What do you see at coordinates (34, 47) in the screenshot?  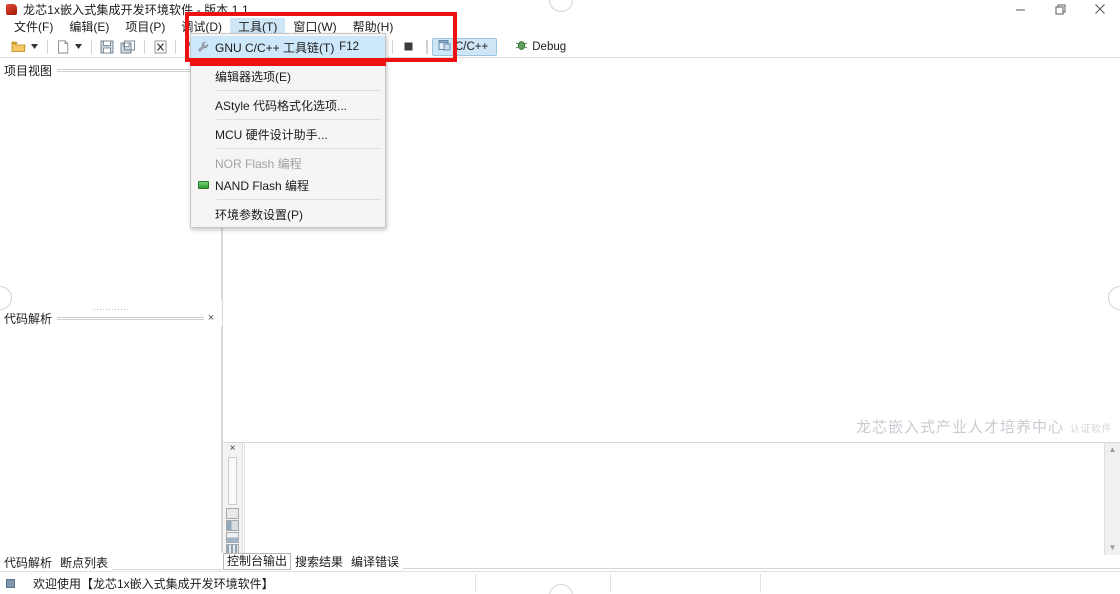 I see `open-project-dropdown-icon` at bounding box center [34, 47].